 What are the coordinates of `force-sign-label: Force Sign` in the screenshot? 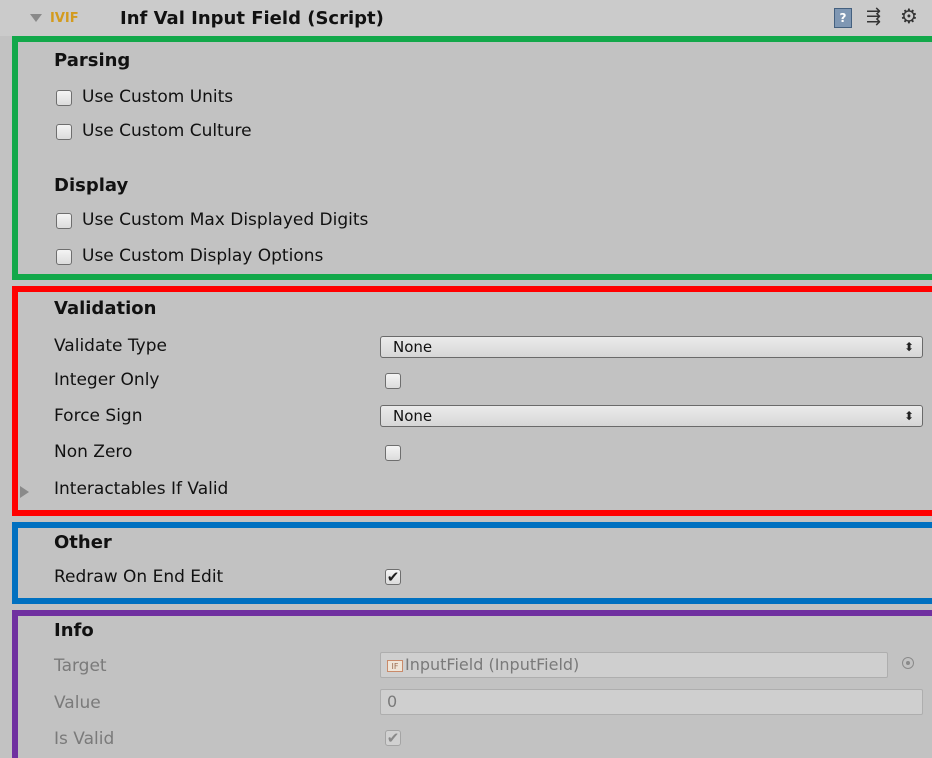 It's located at (98, 416).